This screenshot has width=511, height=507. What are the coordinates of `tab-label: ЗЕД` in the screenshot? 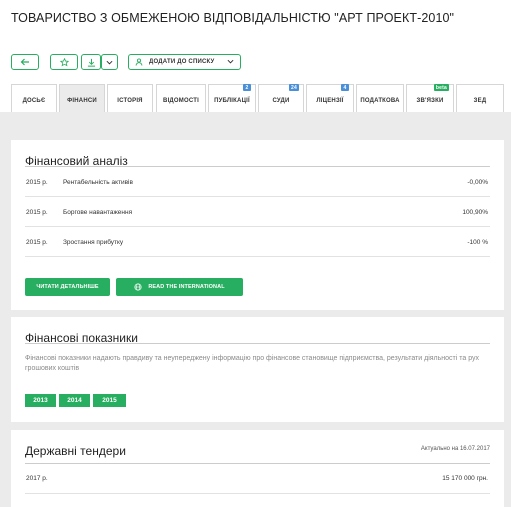 It's located at (480, 100).